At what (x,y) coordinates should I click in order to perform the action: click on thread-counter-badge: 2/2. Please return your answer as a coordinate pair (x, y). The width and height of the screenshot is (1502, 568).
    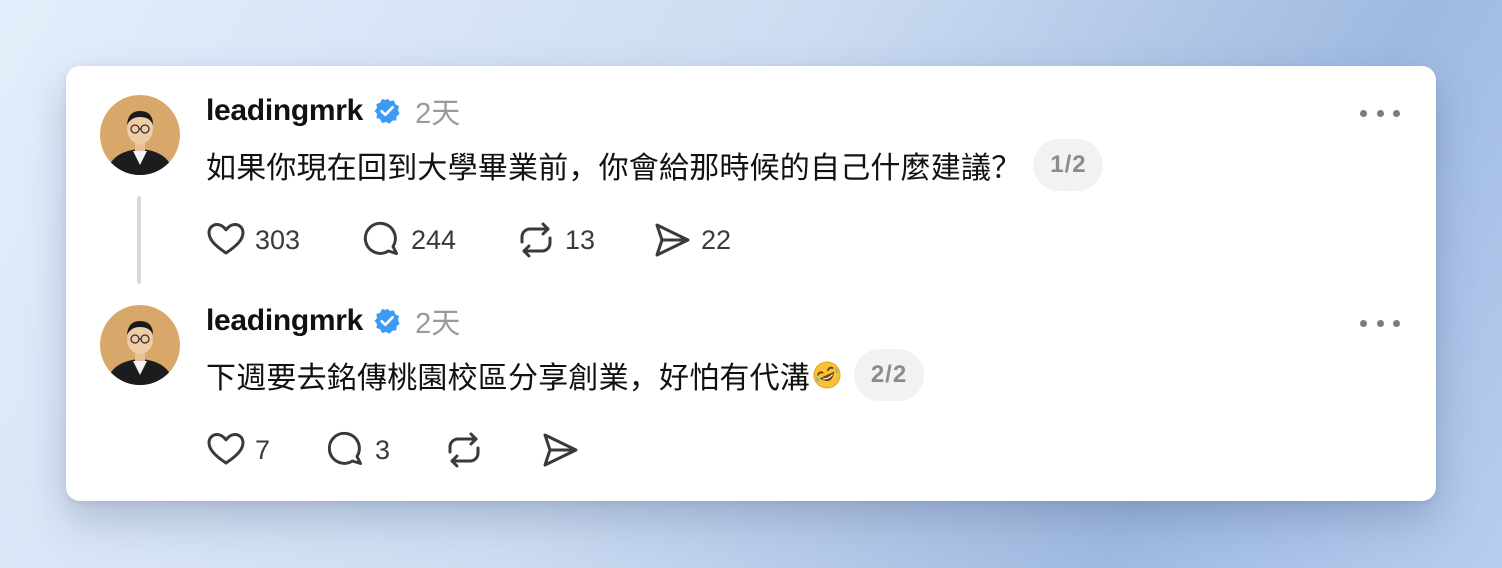
    Looking at the image, I should click on (889, 375).